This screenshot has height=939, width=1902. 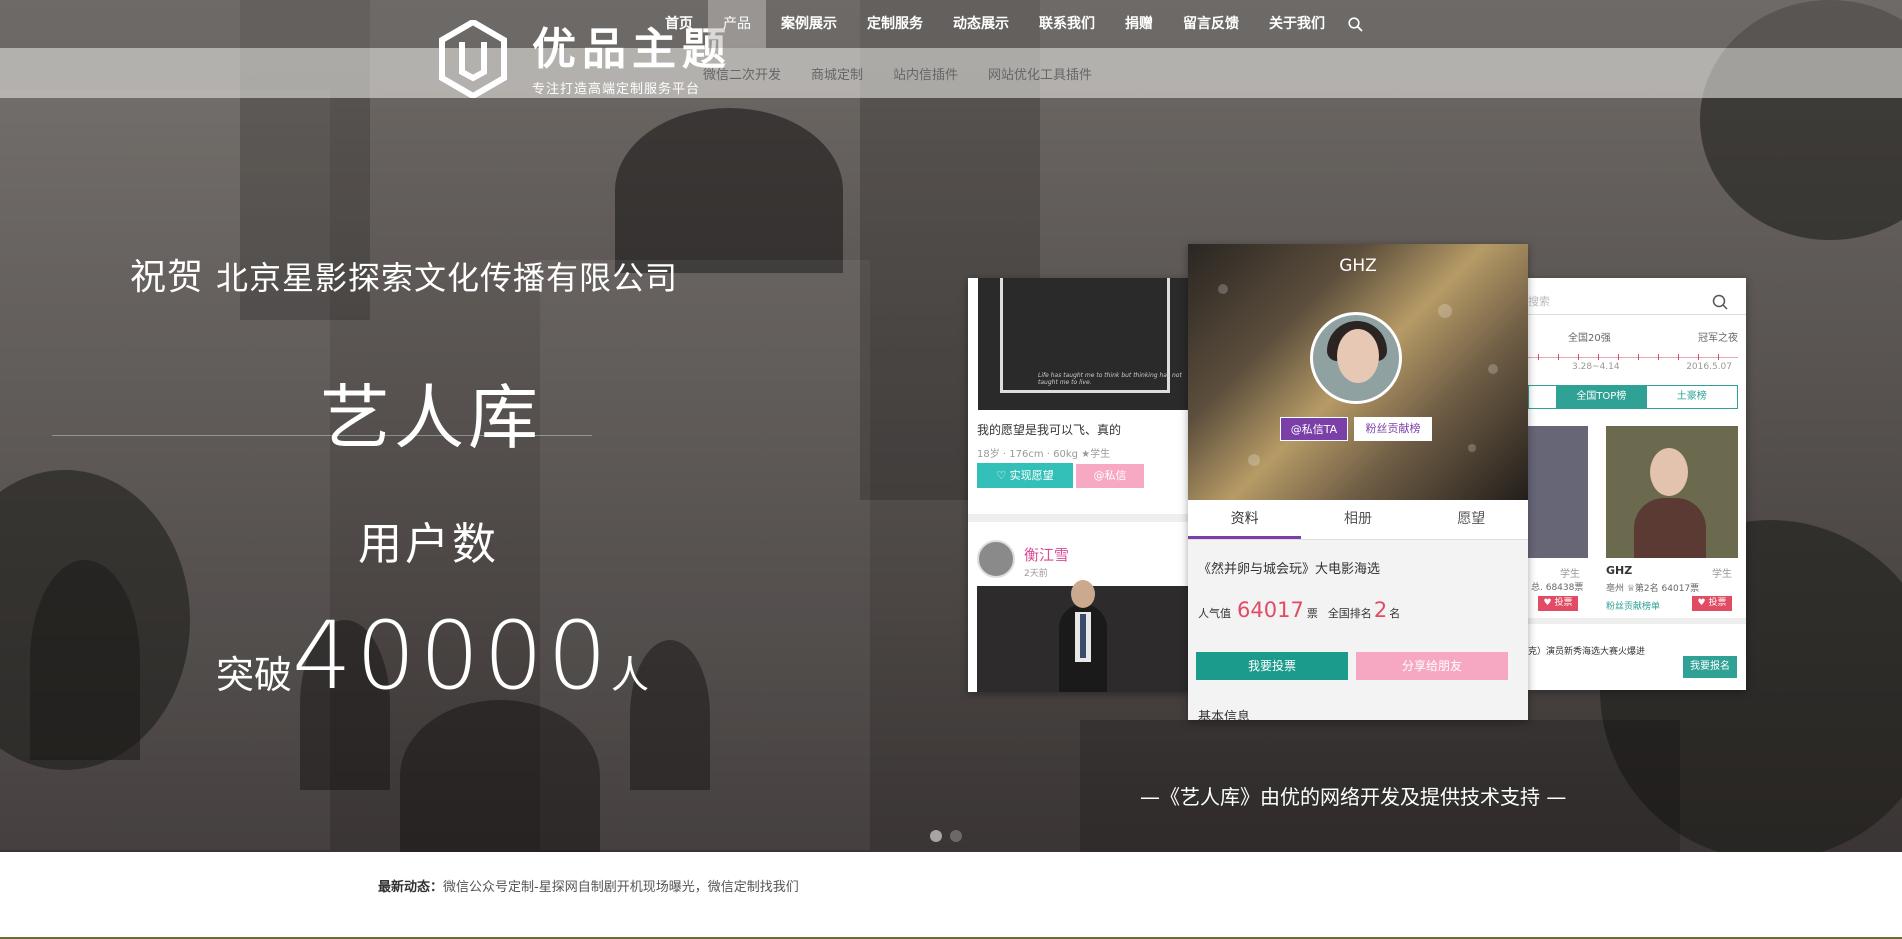 What do you see at coordinates (1596, 367) in the screenshot?
I see `timeline-date-1: 3.28~4.14` at bounding box center [1596, 367].